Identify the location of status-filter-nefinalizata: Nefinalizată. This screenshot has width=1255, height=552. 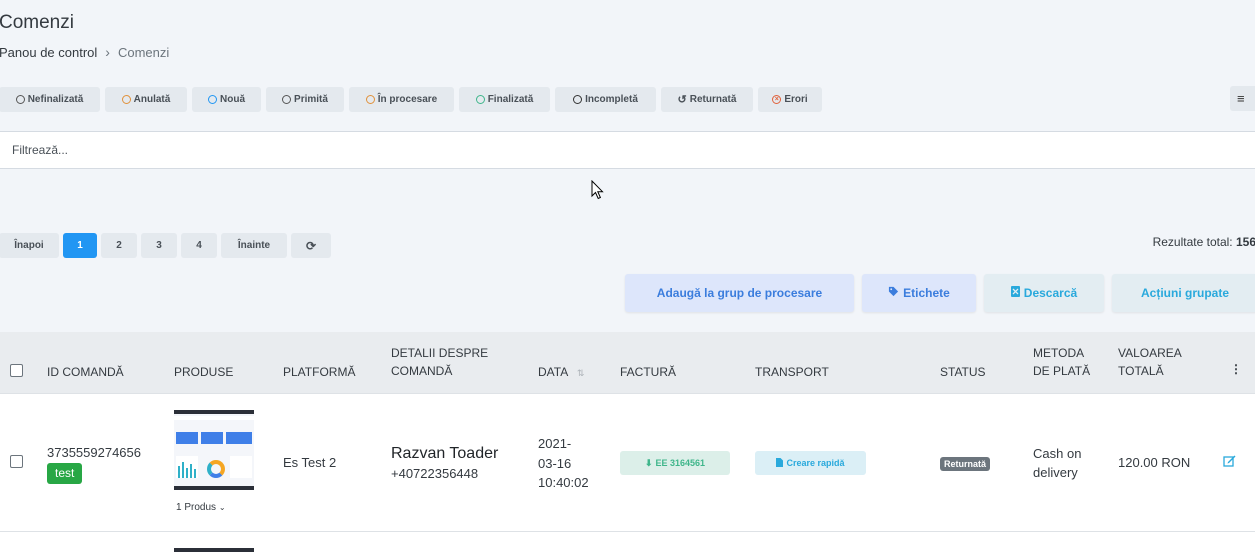
(50, 99).